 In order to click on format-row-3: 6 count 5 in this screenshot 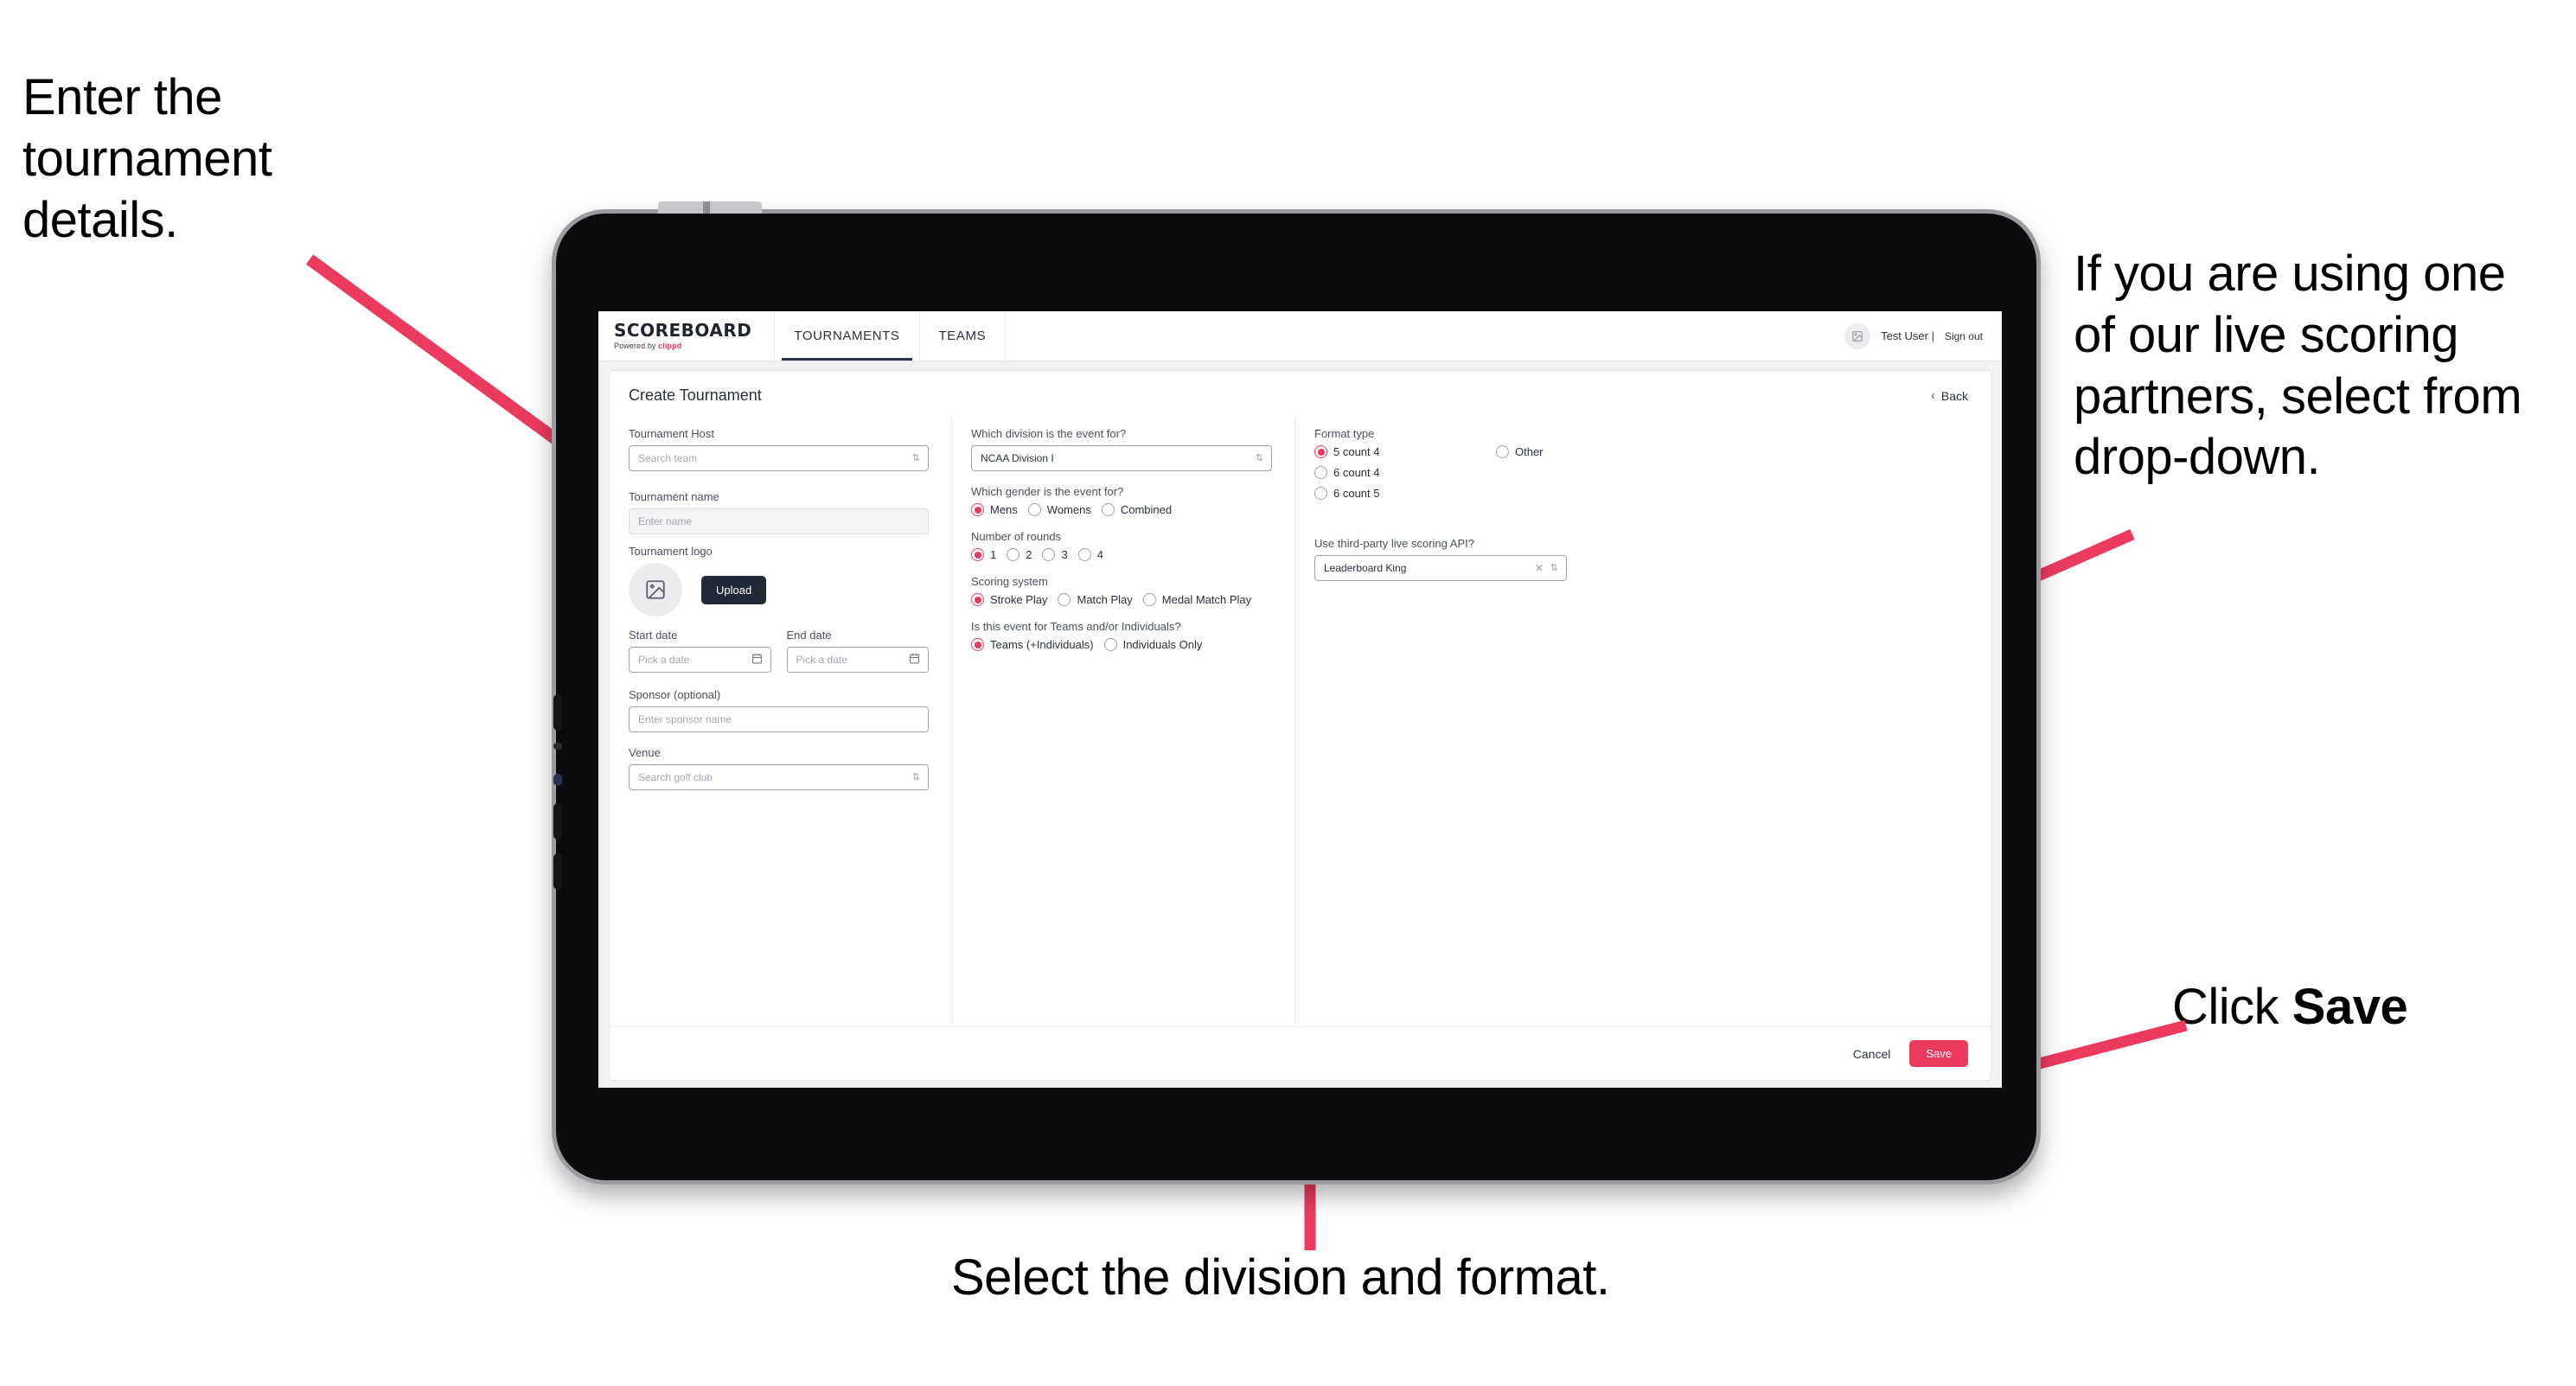, I will do `click(1405, 493)`.